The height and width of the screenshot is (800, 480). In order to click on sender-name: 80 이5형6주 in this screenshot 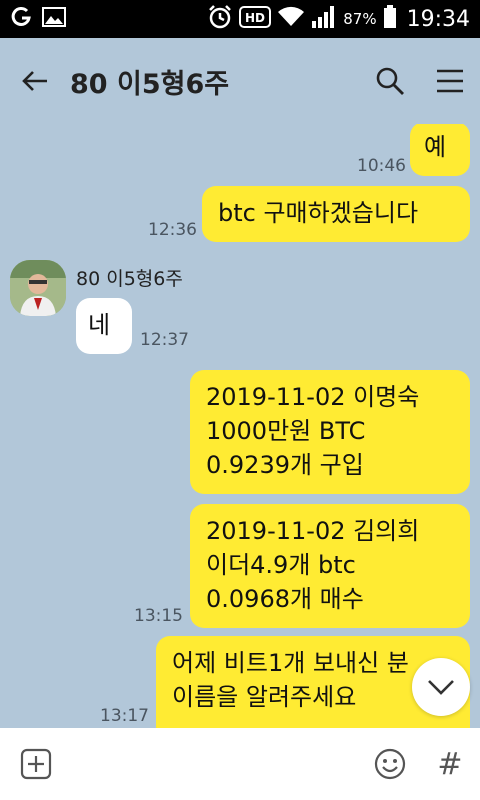, I will do `click(129, 279)`.